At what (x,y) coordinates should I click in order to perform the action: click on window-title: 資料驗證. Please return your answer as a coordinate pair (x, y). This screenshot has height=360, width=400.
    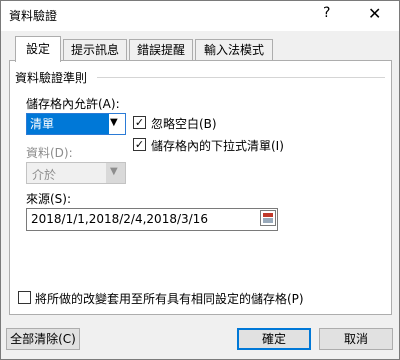
    Looking at the image, I should click on (33, 16).